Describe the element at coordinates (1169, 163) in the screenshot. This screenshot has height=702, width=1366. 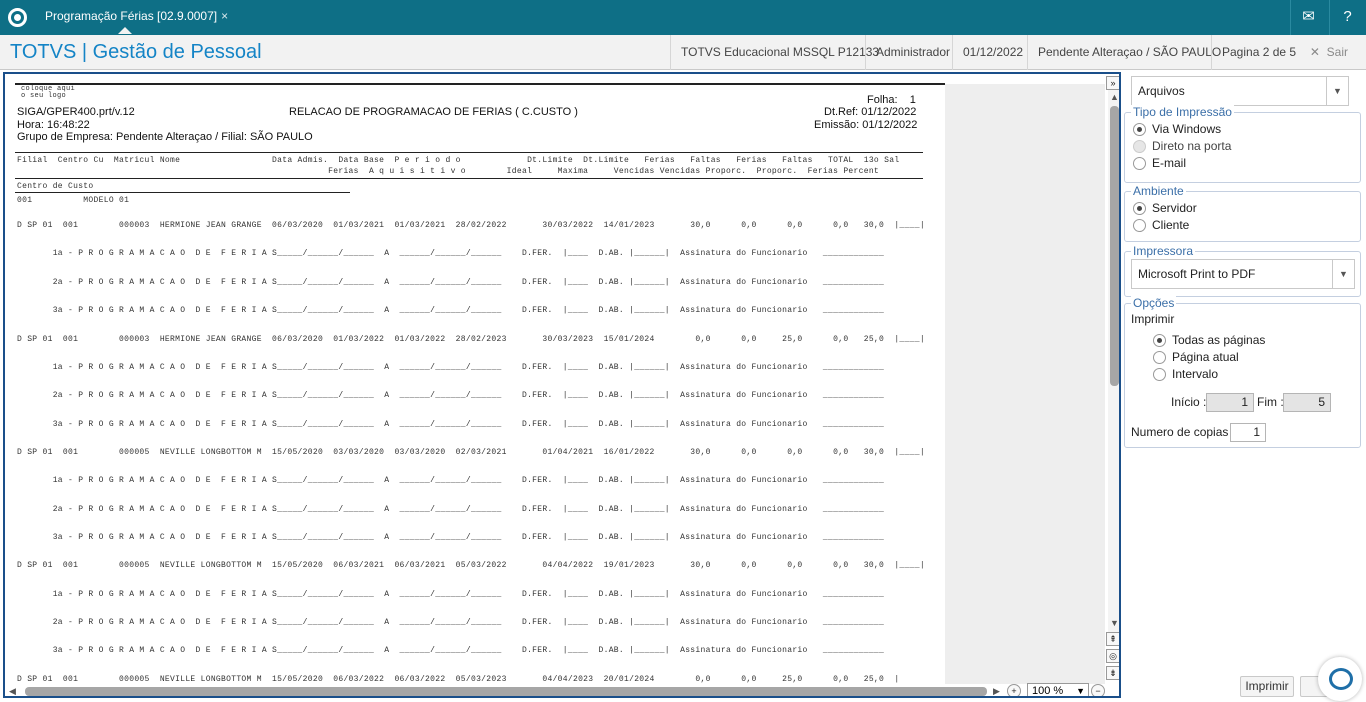
I see `radio-label: E-mail` at that location.